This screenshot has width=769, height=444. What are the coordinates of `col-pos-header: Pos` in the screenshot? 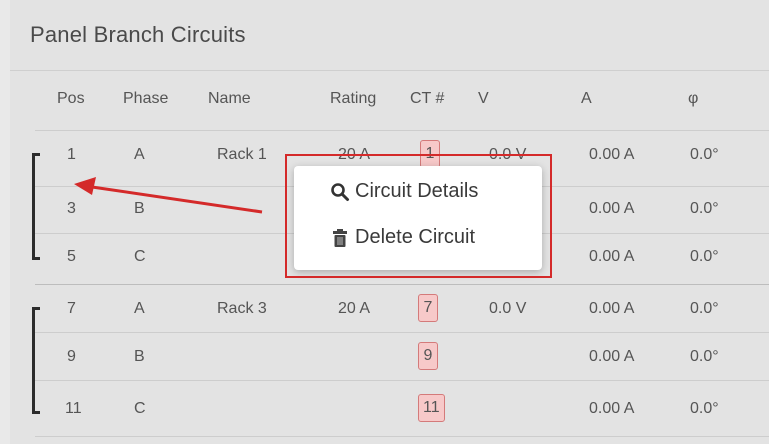 It's located at (71, 99).